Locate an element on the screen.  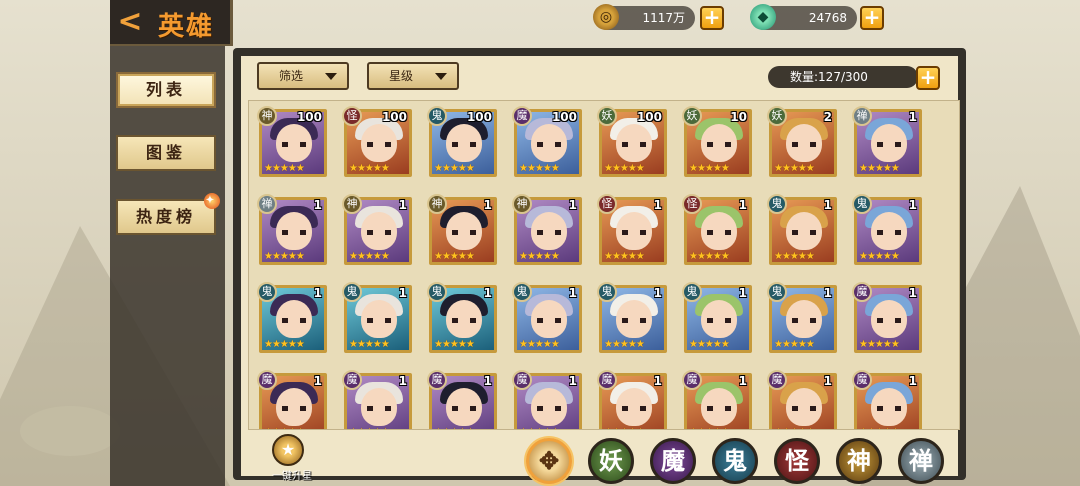
sidebar-item-label: 图鉴 is located at coordinates (165, 152).